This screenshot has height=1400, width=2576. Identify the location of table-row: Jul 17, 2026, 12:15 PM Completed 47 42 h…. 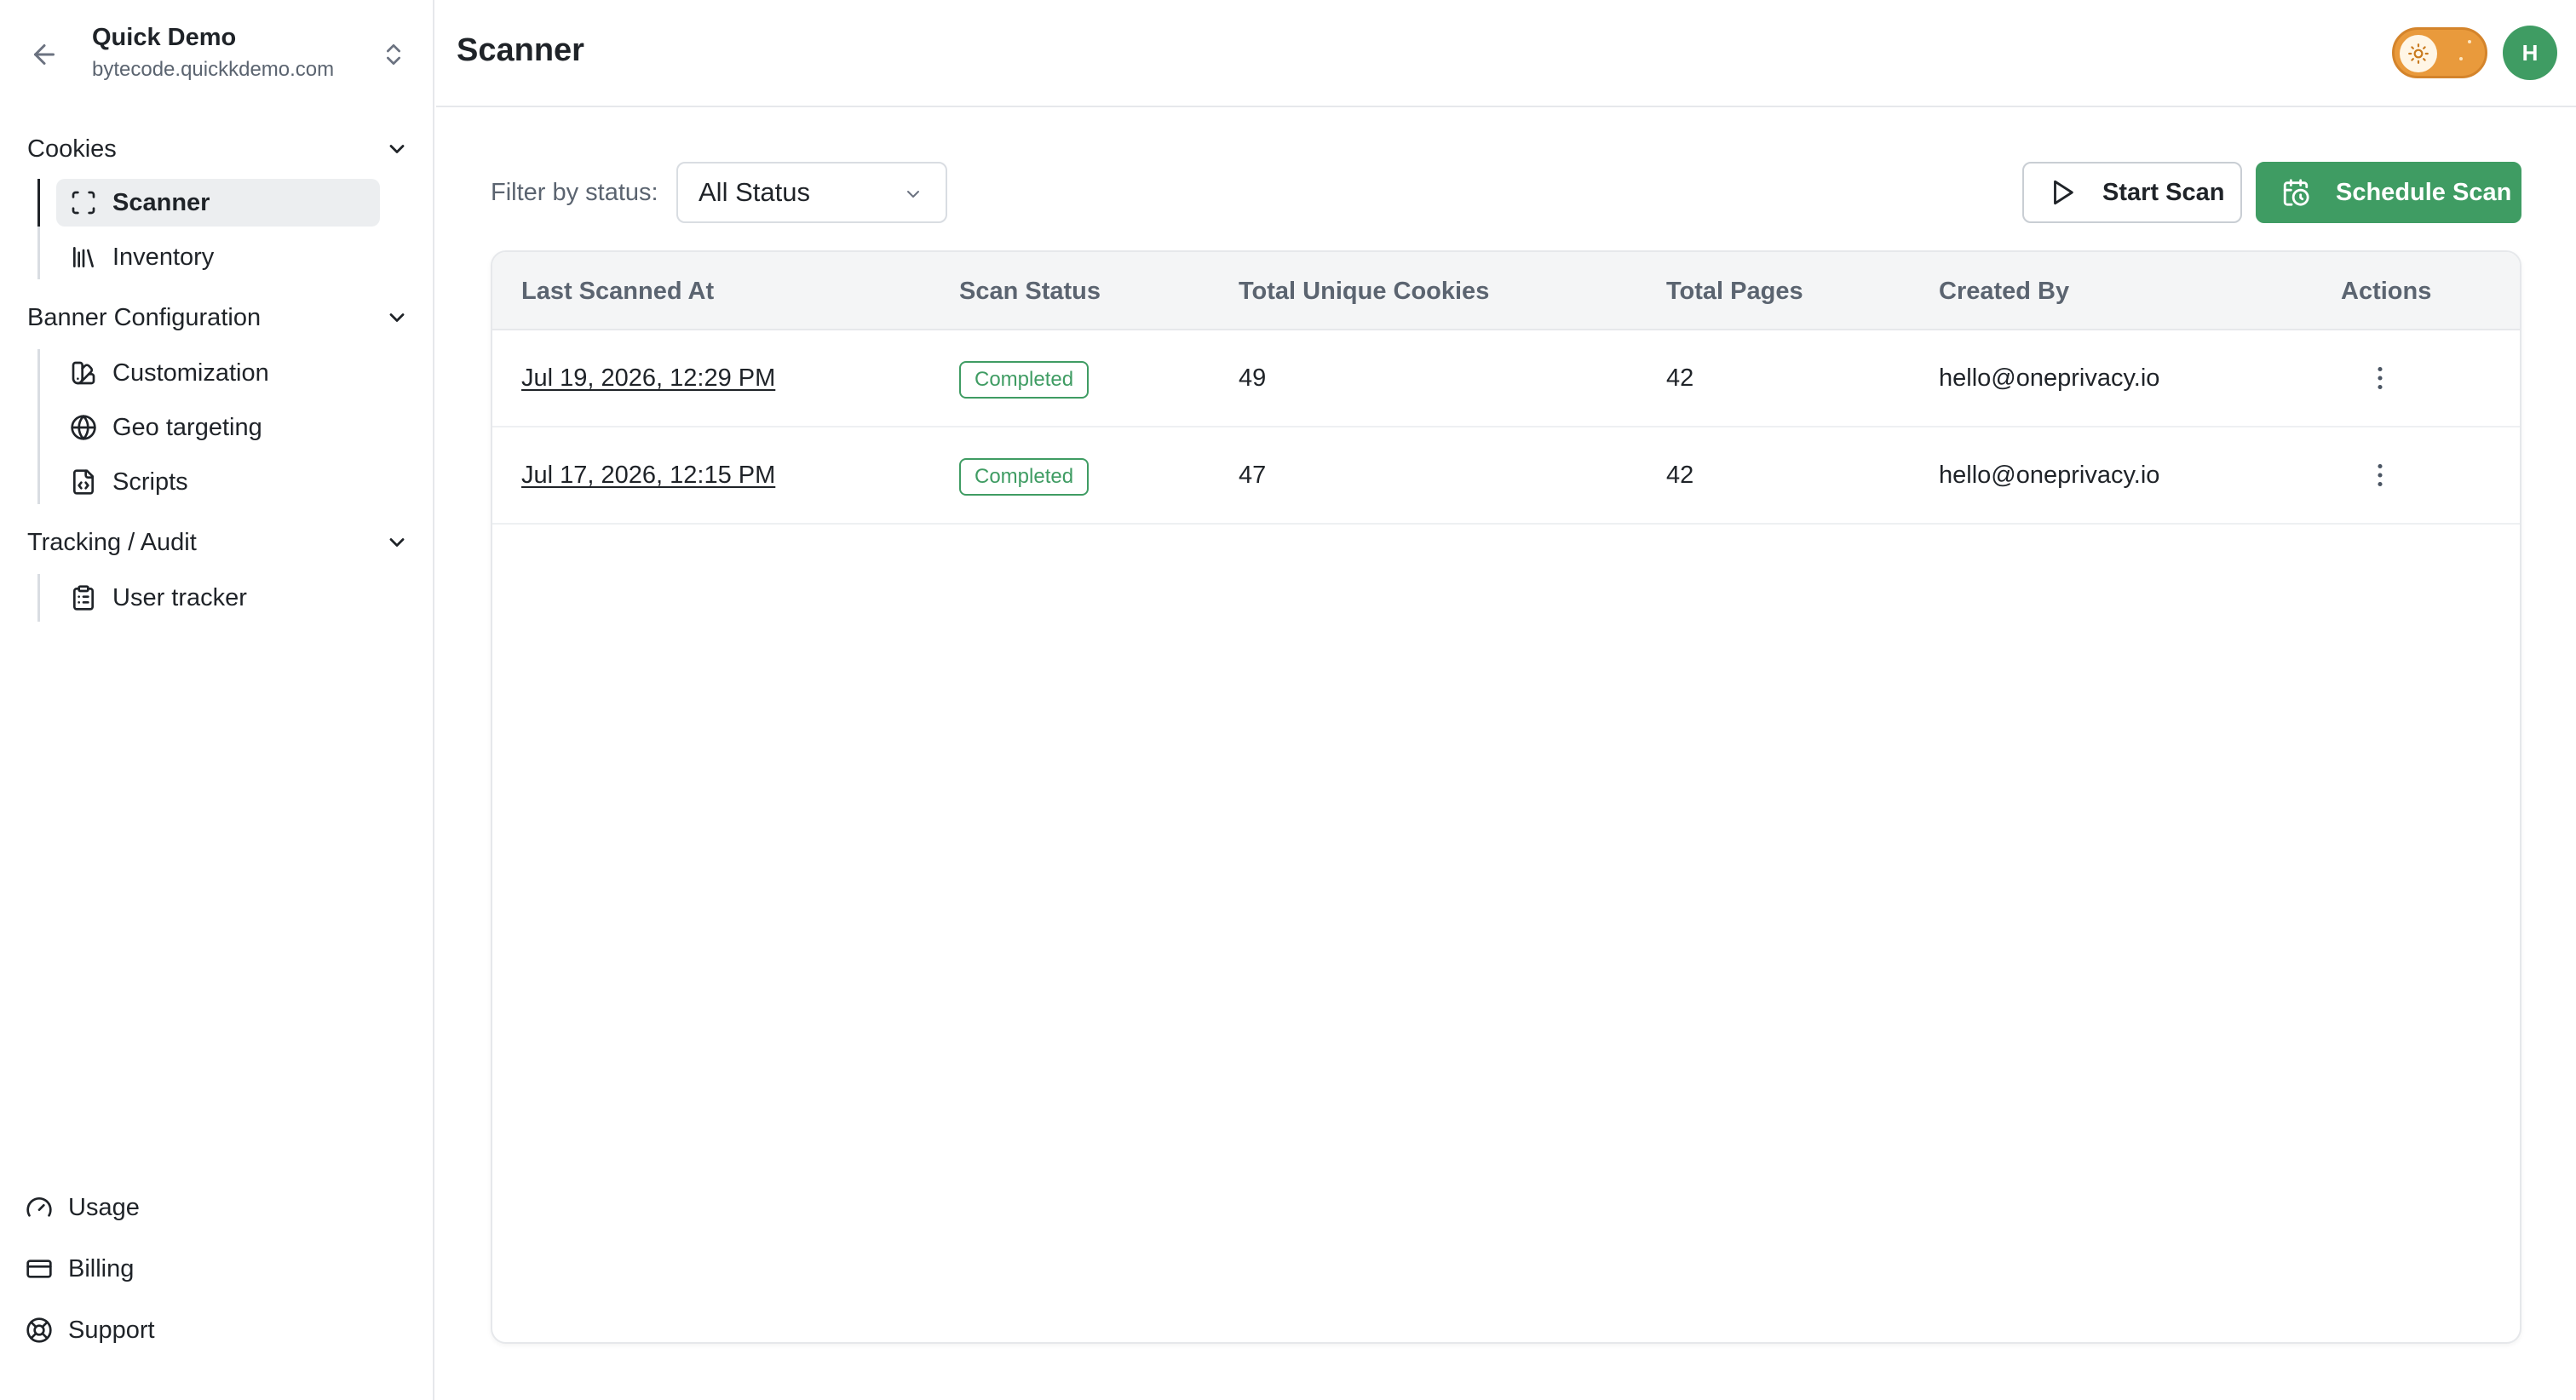
(1506, 476).